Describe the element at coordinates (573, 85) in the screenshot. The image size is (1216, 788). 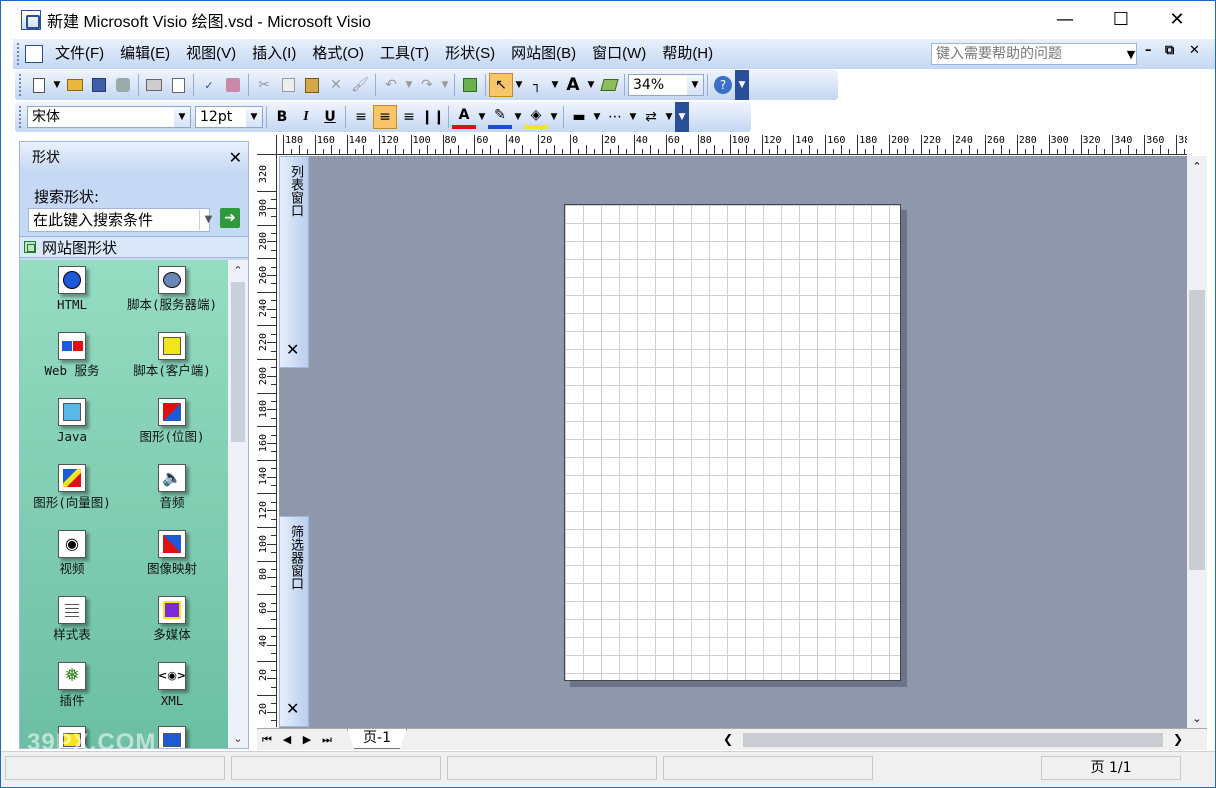
I see `text-tool-icon: A` at that location.